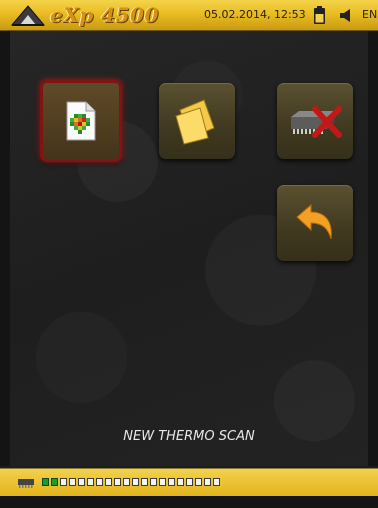 This screenshot has height=508, width=378. What do you see at coordinates (255, 14) in the screenshot?
I see `date-time: 05.02.2014, 12:53` at bounding box center [255, 14].